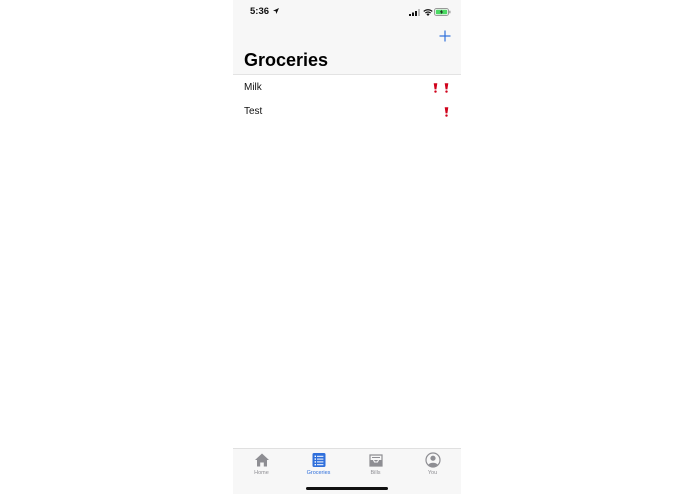 This screenshot has height=494, width=695. What do you see at coordinates (347, 37) in the screenshot?
I see `navigation-bar: 5:36 Groceries` at bounding box center [347, 37].